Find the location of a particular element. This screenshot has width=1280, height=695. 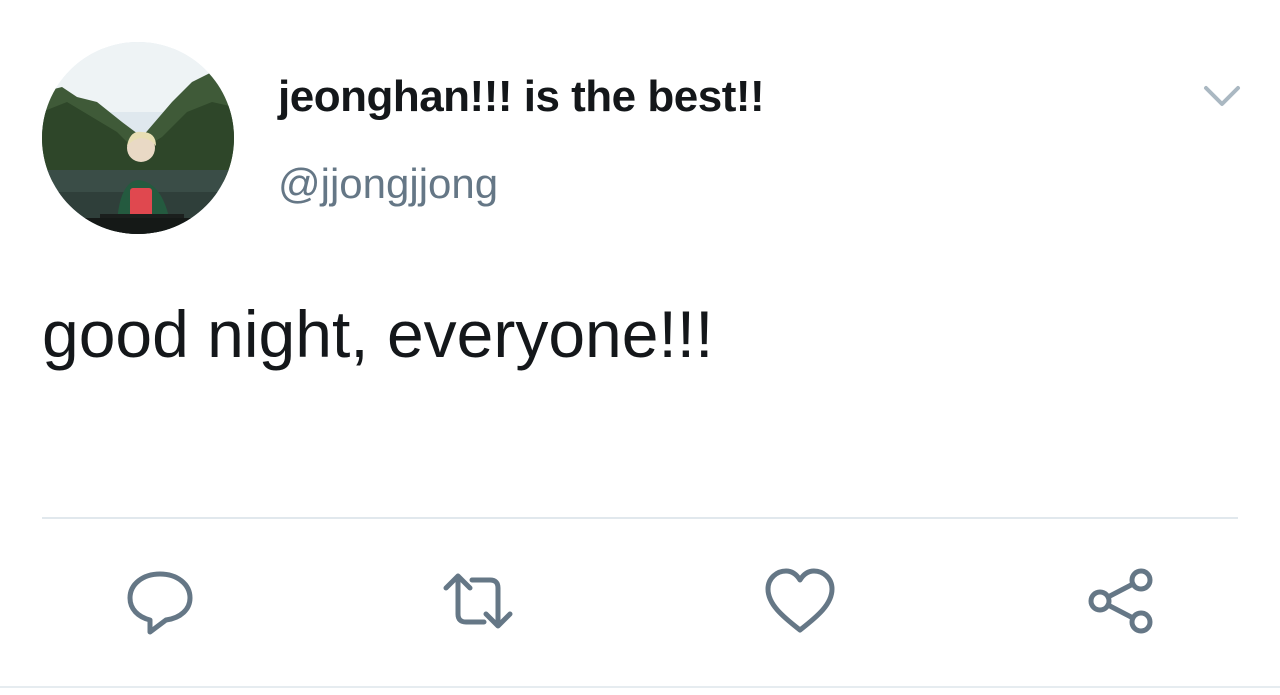

reply-button is located at coordinates (160, 602).